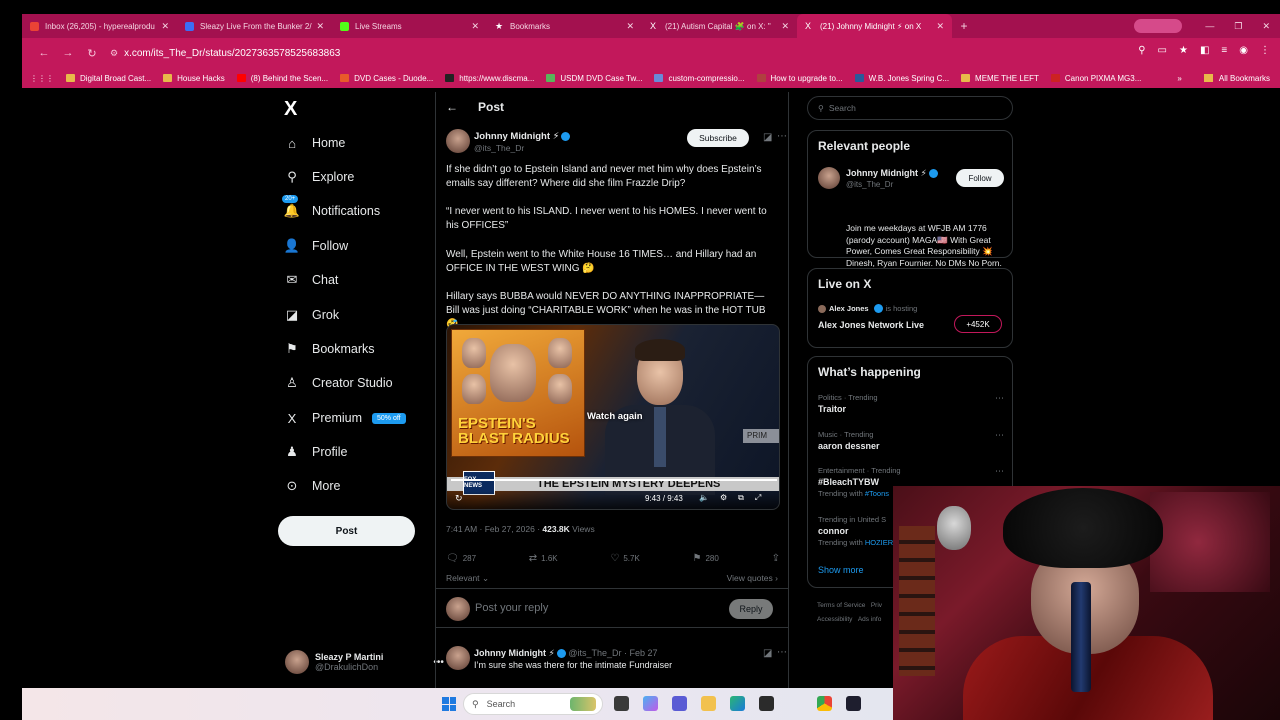 The height and width of the screenshot is (720, 1280). Describe the element at coordinates (522, 136) in the screenshot. I see `author-name: Johnny Midnight ⚡` at that location.